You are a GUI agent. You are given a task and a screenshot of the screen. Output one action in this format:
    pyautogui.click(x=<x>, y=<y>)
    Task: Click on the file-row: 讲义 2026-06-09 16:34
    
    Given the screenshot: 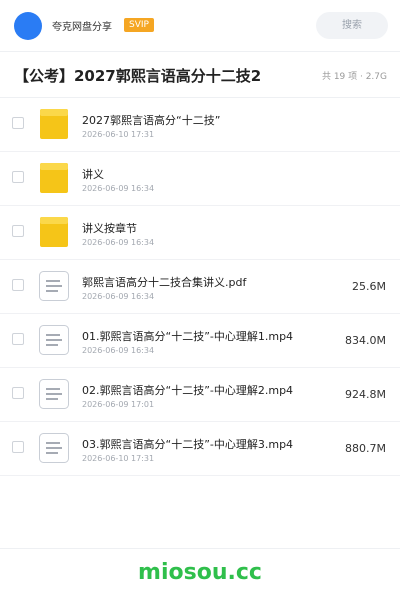 What is the action you would take?
    pyautogui.click(x=200, y=179)
    